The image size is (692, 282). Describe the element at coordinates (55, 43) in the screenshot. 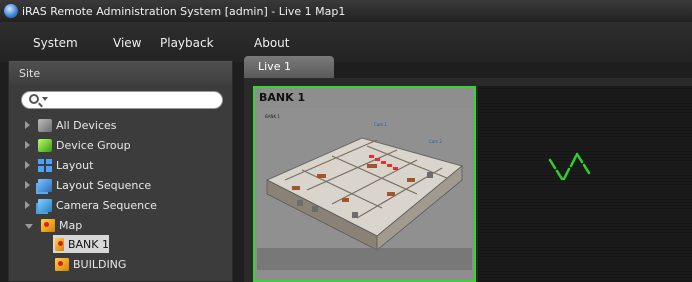

I see `menu-system: System` at that location.